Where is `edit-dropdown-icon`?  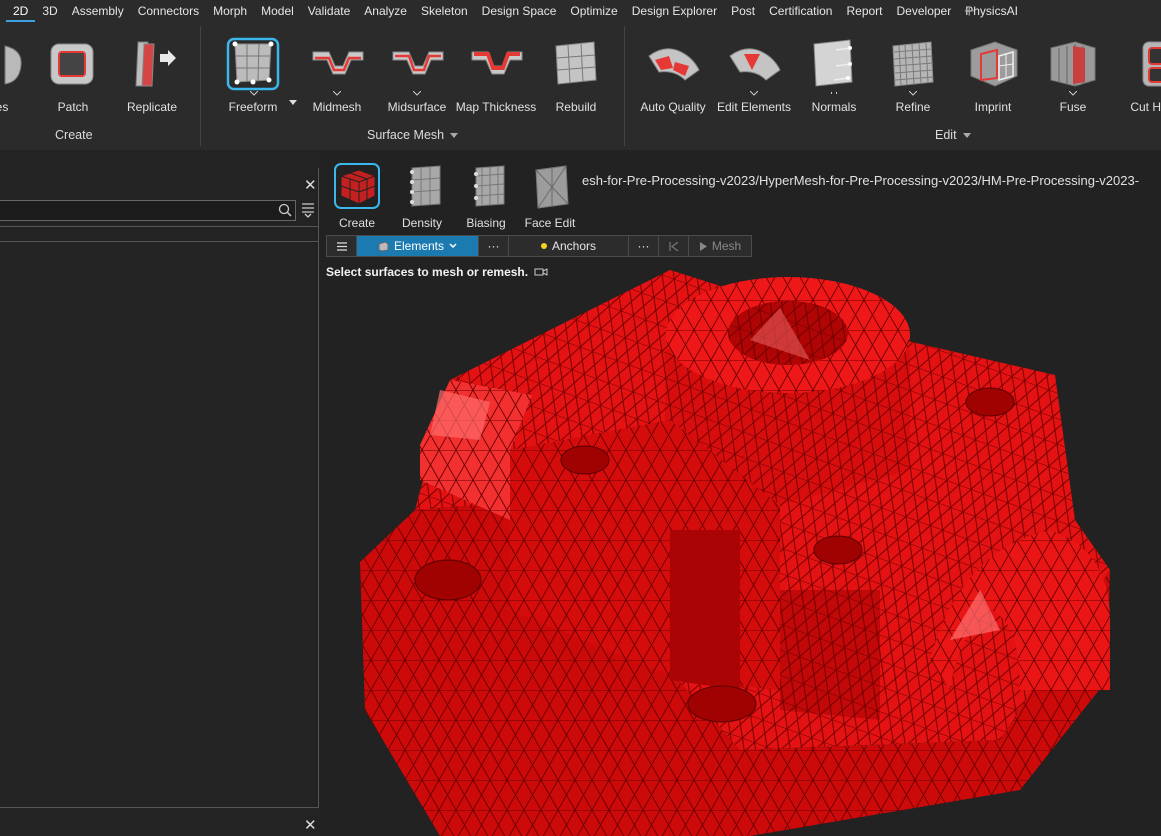 edit-dropdown-icon is located at coordinates (966, 135).